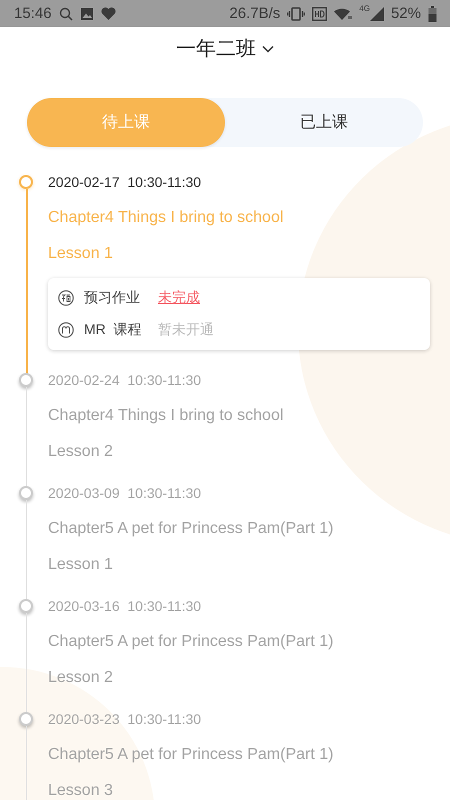  Describe the element at coordinates (186, 330) in the screenshot. I see `task-status: 暂未开通` at that location.